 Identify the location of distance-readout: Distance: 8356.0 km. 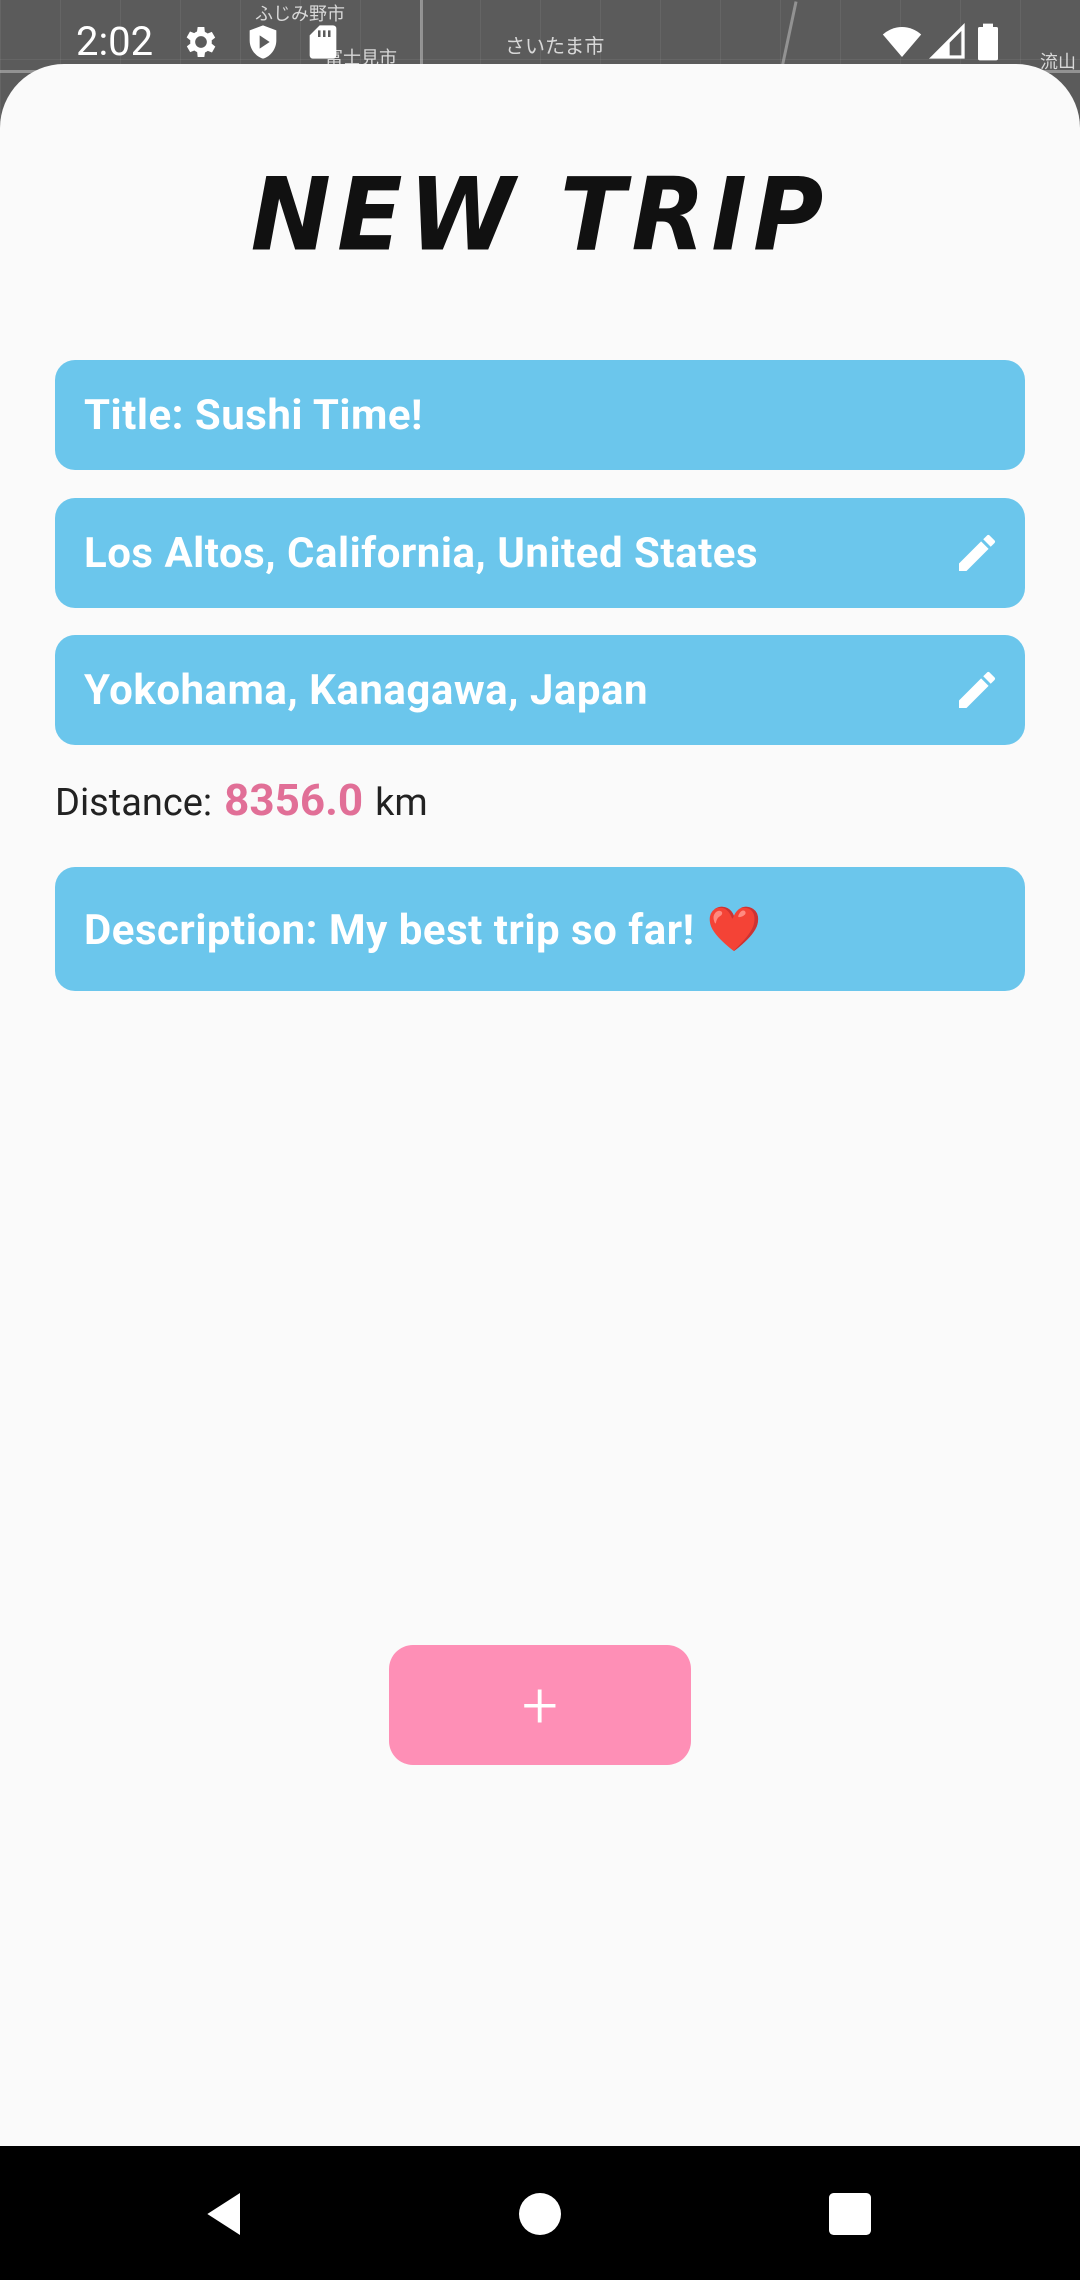
(241, 809).